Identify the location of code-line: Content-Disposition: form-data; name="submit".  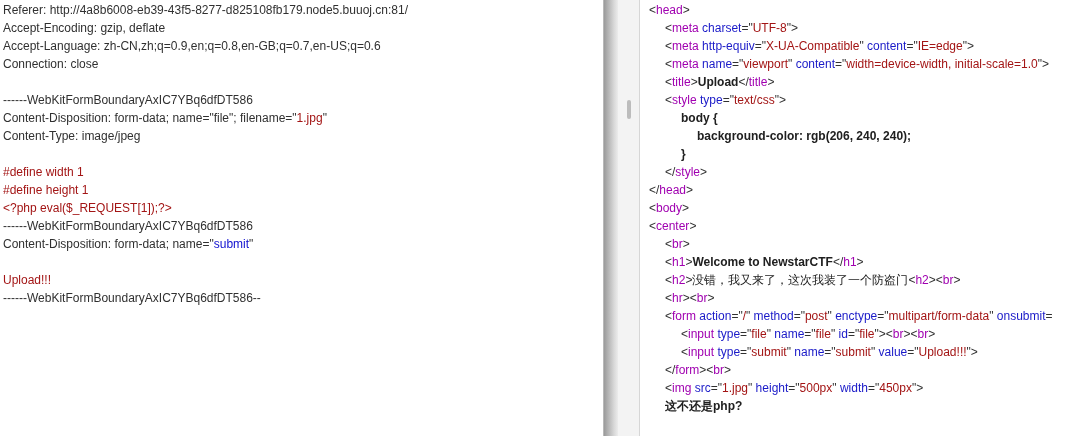
(128, 244).